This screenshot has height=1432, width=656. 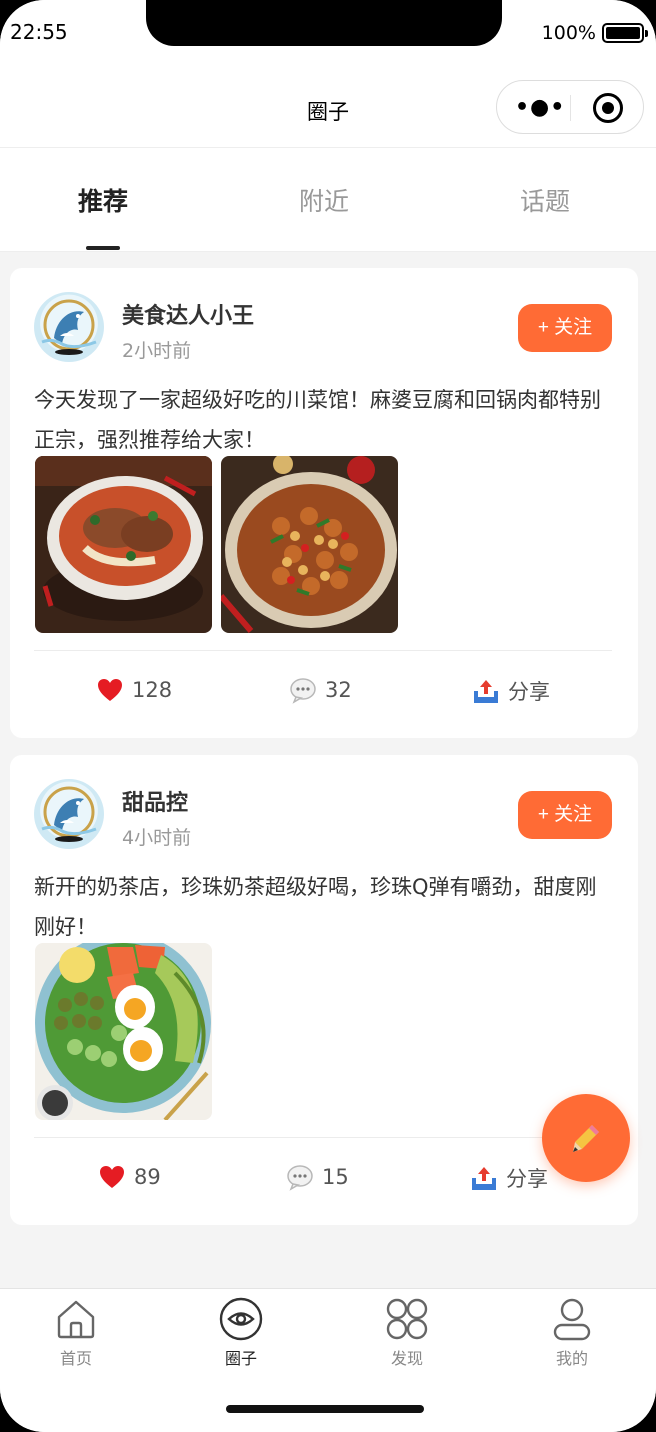 What do you see at coordinates (155, 801) in the screenshot?
I see `post-username: 甜品控` at bounding box center [155, 801].